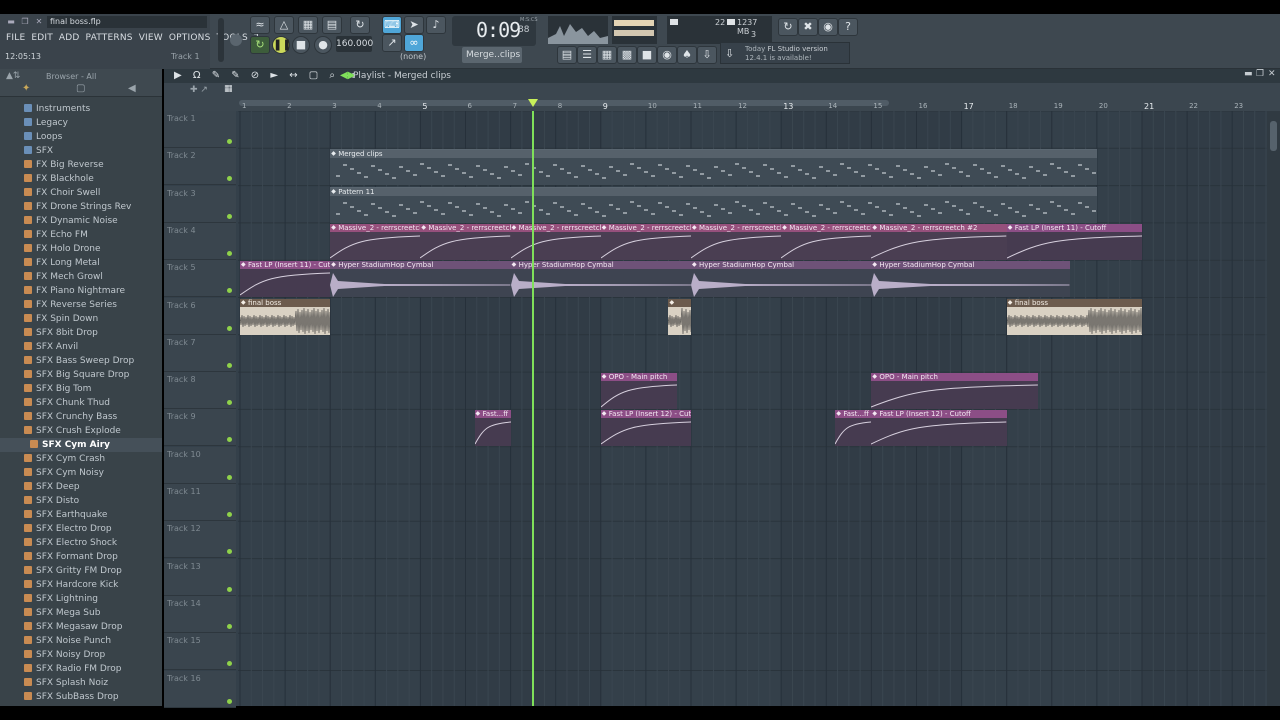 Image resolution: width=1280 pixels, height=720 pixels. I want to click on loop-record-icon: ↻, so click(360, 25).